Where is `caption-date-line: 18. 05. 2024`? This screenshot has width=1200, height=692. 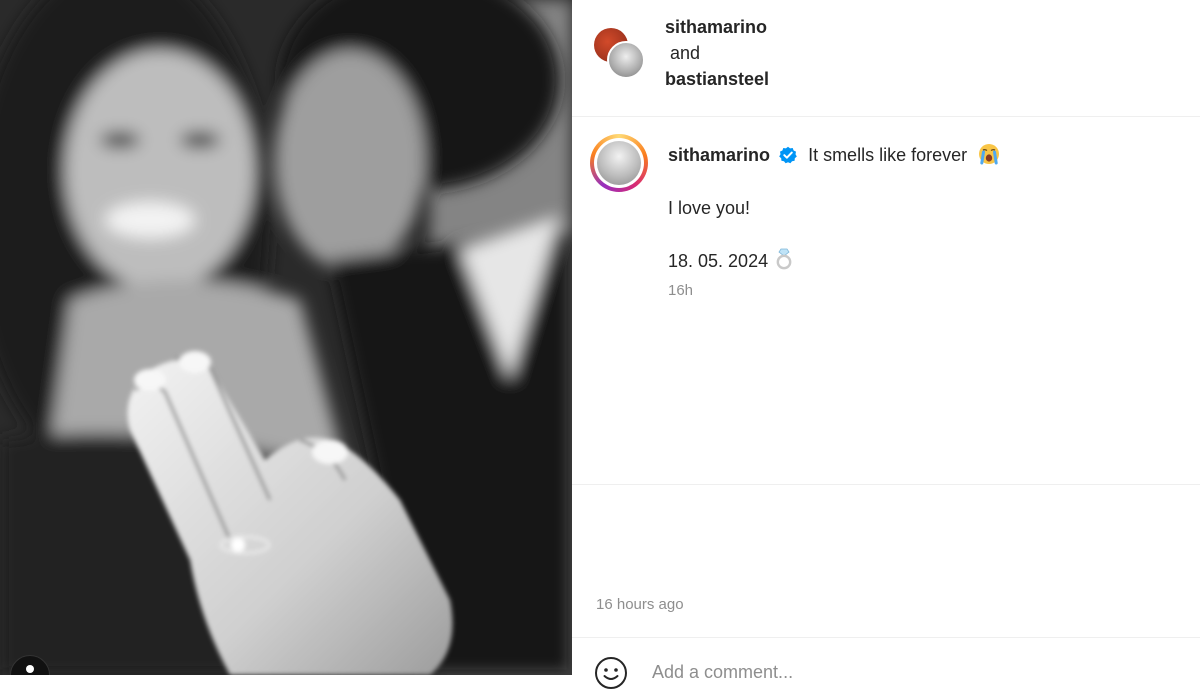
caption-date-line: 18. 05. 2024 is located at coordinates (730, 260).